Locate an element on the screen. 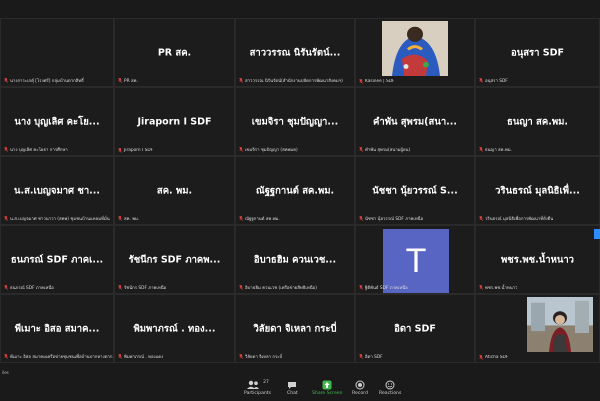  chat-icon is located at coordinates (292, 385).